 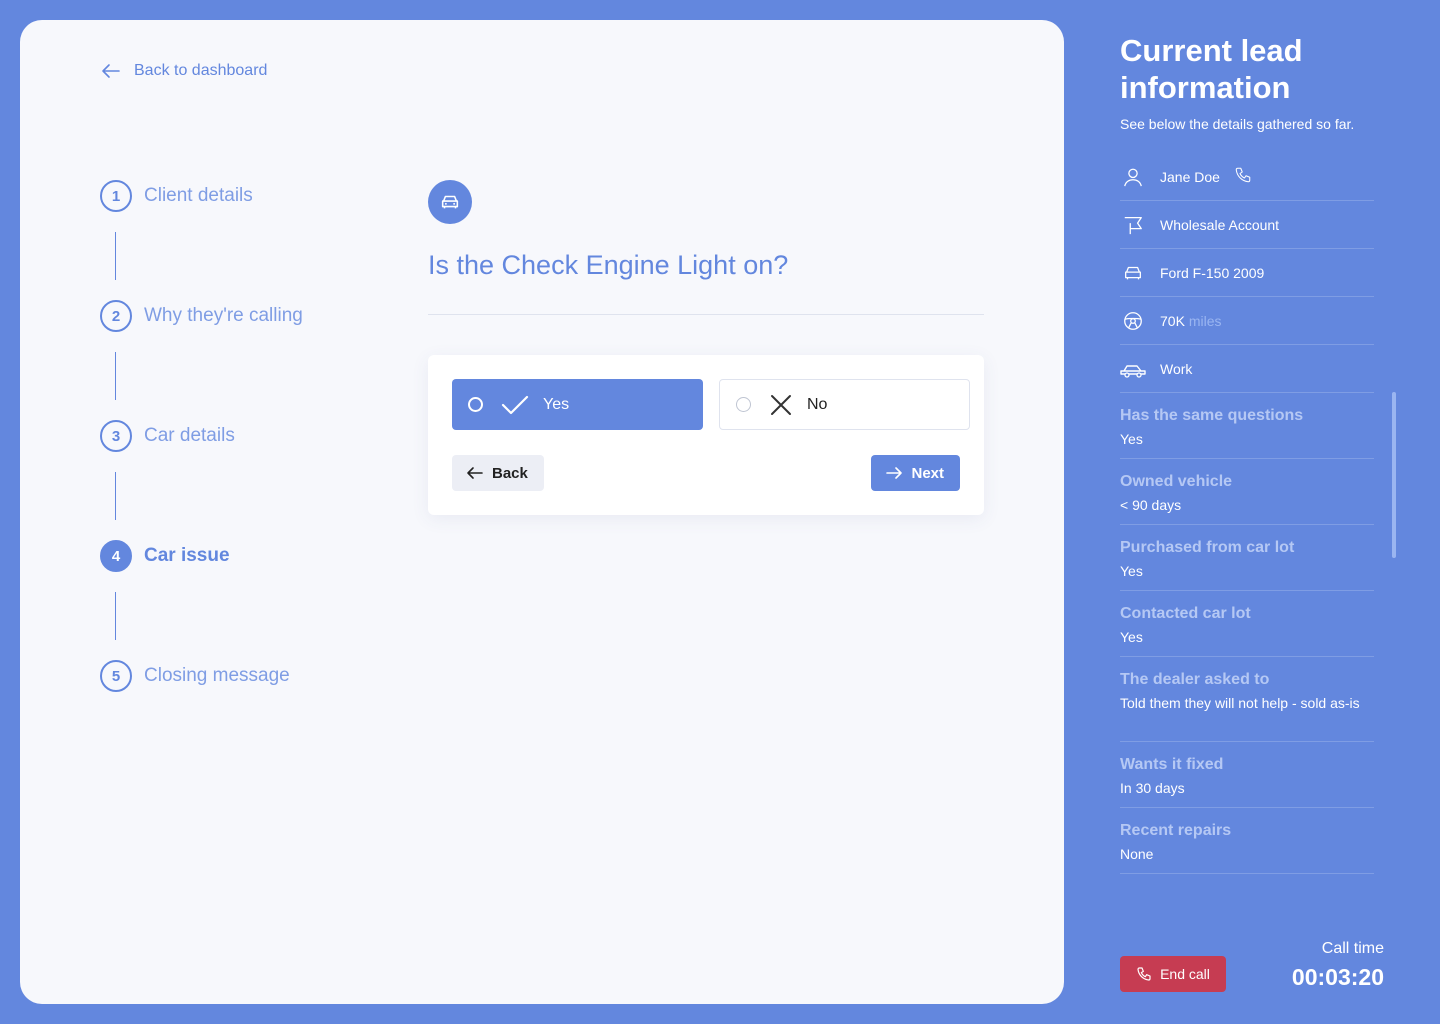 I want to click on steering-wheel-icon, so click(x=1133, y=321).